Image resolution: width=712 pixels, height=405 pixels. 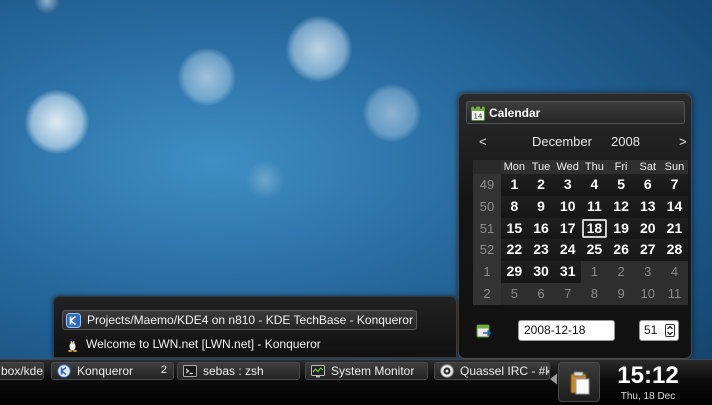 What do you see at coordinates (487, 250) in the screenshot?
I see `week-number: 52` at bounding box center [487, 250].